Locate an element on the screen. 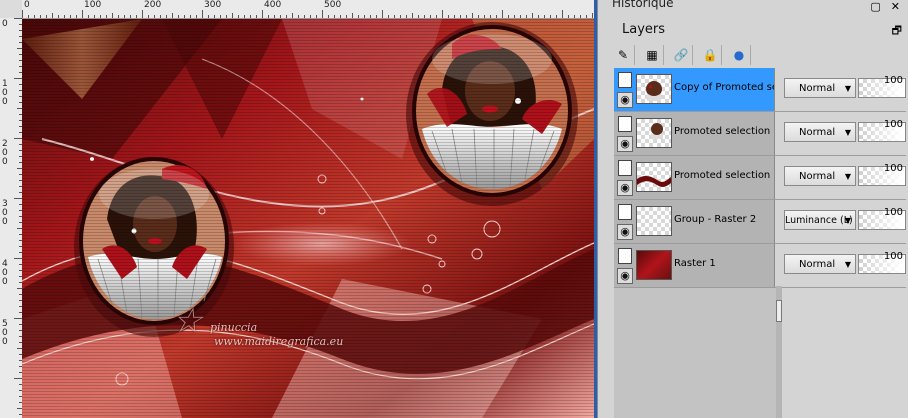  ruler-label: 0 is located at coordinates (5, 24).